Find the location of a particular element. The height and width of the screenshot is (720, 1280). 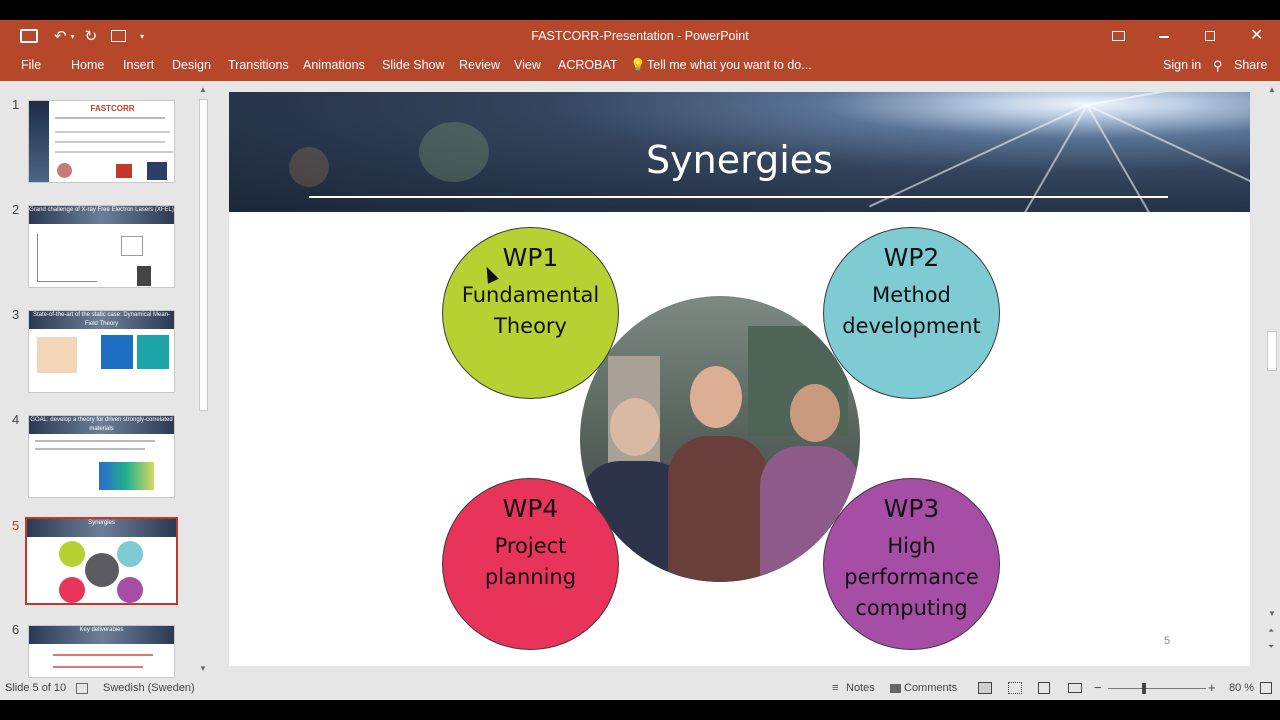

comments-icon is located at coordinates (895, 688).